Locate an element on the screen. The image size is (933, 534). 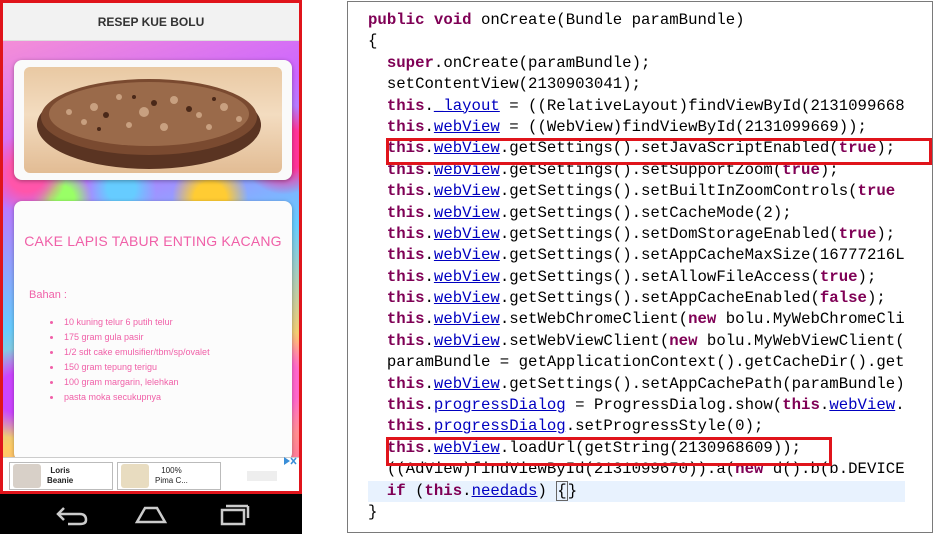
recipe-title: CAKE LAPIS TABUR ENTING KACANG is located at coordinates (153, 241).